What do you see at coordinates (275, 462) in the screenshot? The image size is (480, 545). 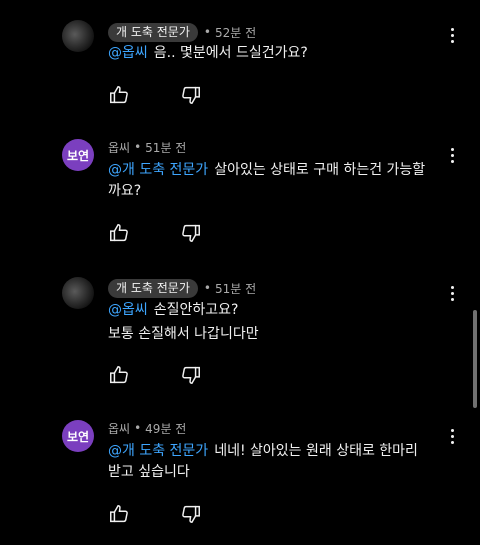 I see `comment-text: @개 도축 전문가 네네! 살아있는 원래 상태로 한마리 받고 싶습니다` at bounding box center [275, 462].